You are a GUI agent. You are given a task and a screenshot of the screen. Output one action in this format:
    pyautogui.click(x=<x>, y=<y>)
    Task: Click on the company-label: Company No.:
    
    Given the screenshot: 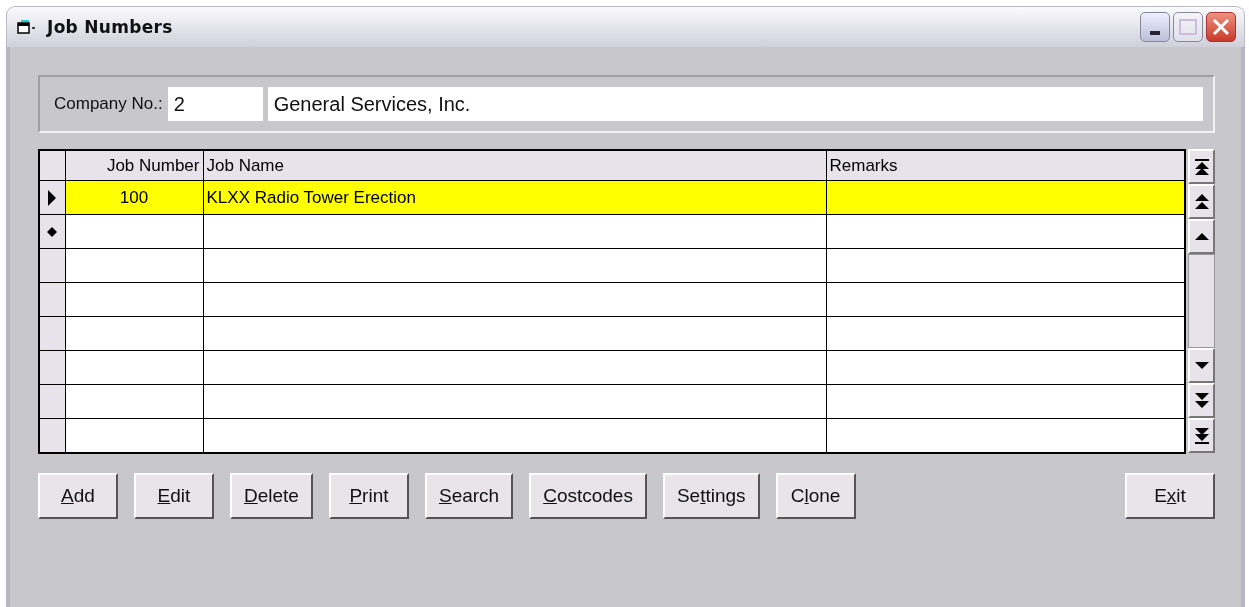 What is the action you would take?
    pyautogui.click(x=108, y=104)
    